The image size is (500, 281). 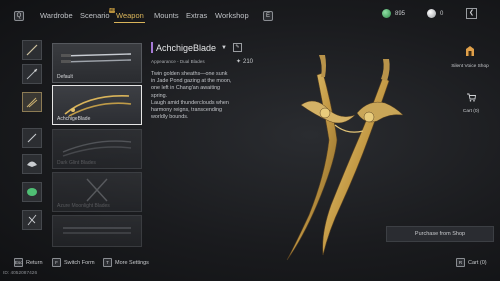 What do you see at coordinates (472, 97) in the screenshot?
I see `cart-icon` at bounding box center [472, 97].